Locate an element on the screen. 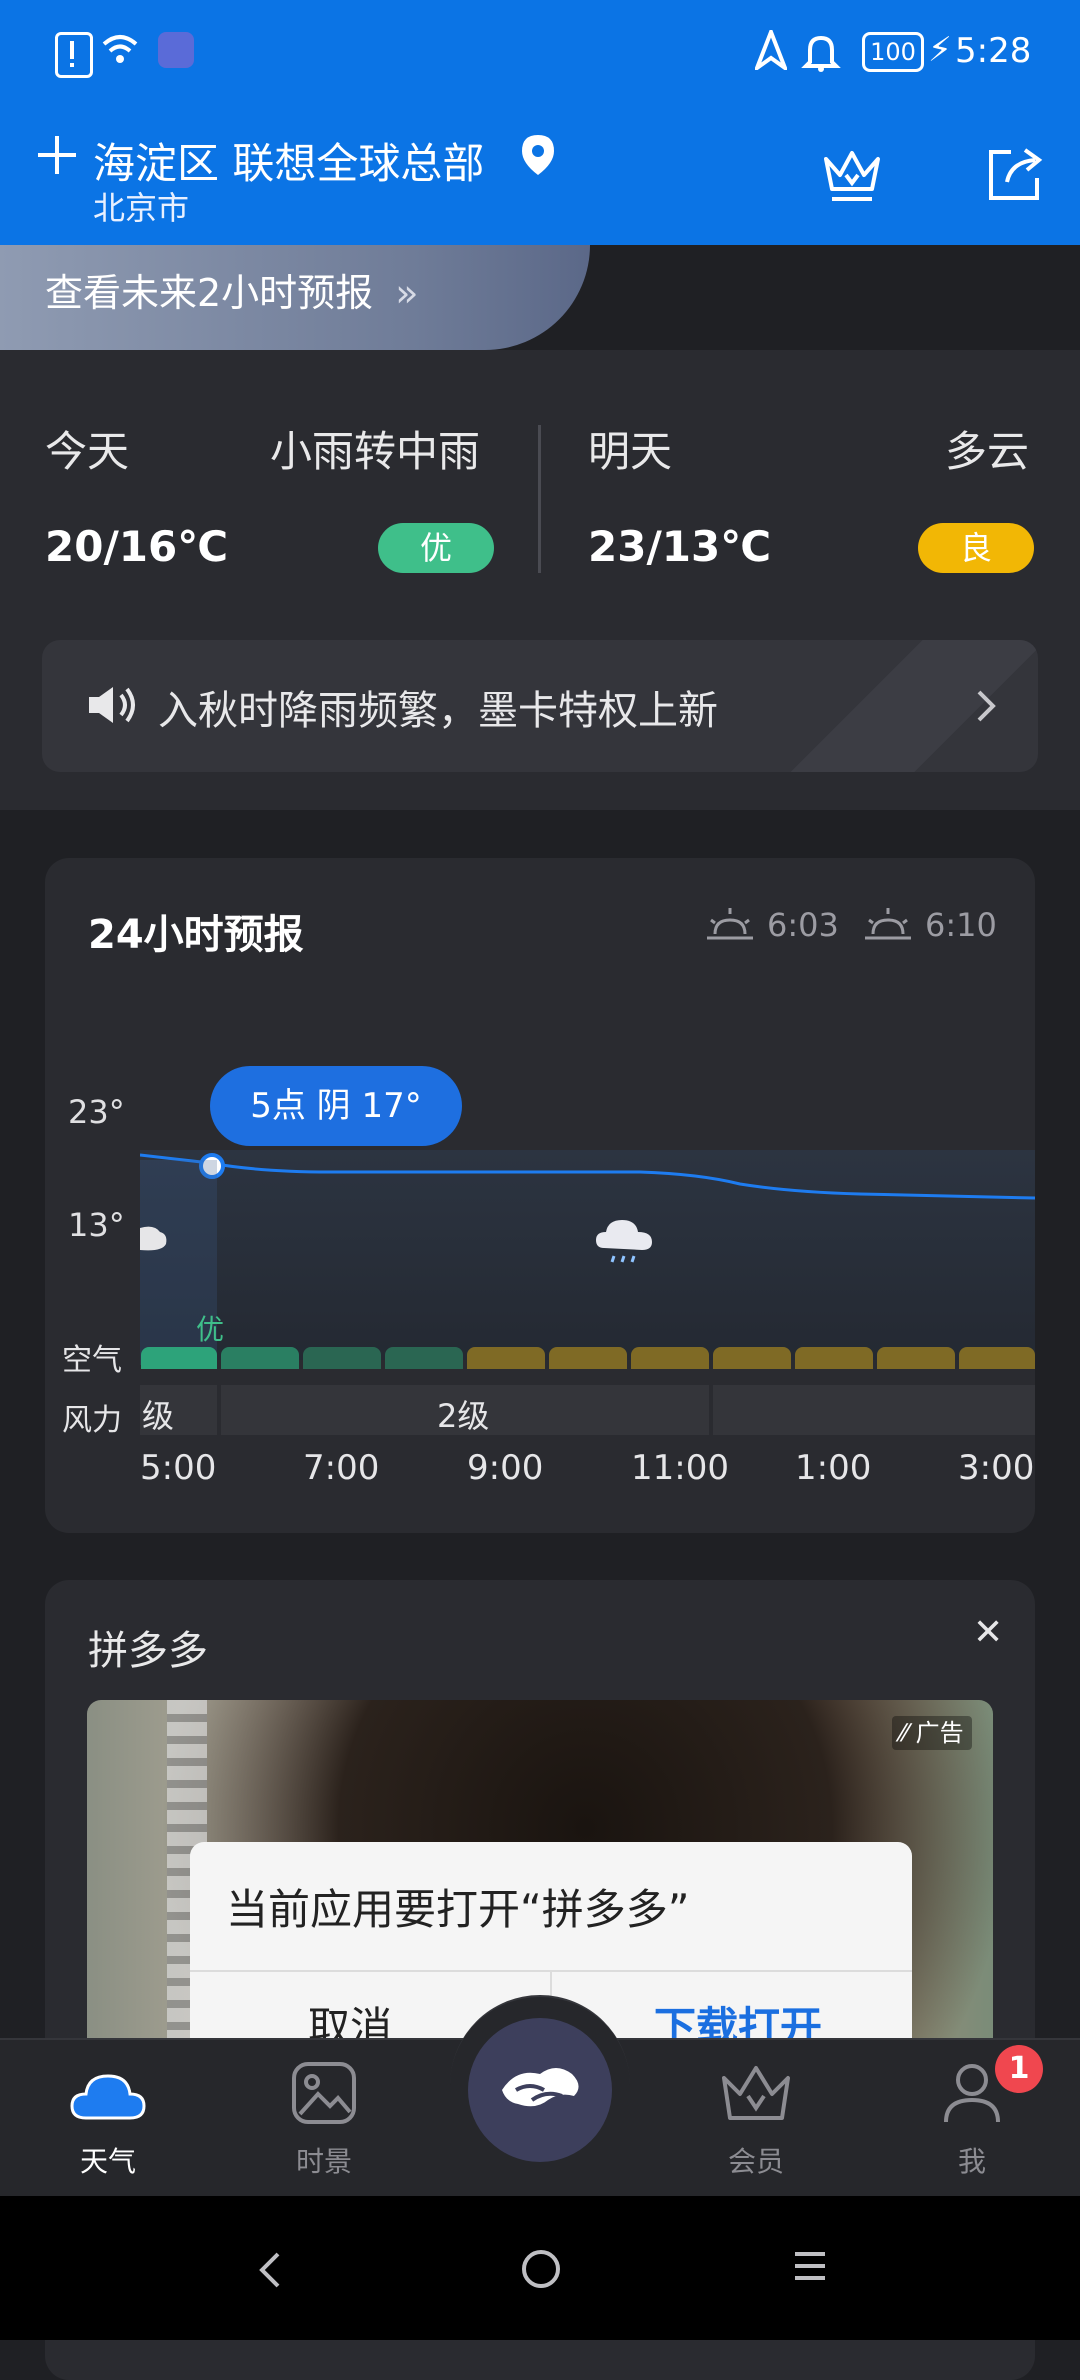  time-label: 7:00 is located at coordinates (341, 1468).